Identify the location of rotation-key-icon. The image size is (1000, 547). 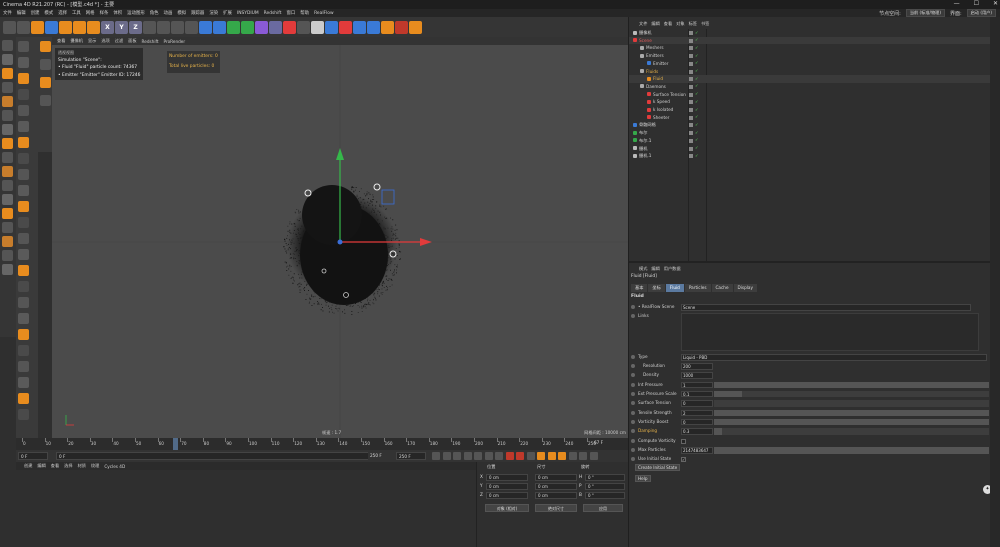
(551, 456).